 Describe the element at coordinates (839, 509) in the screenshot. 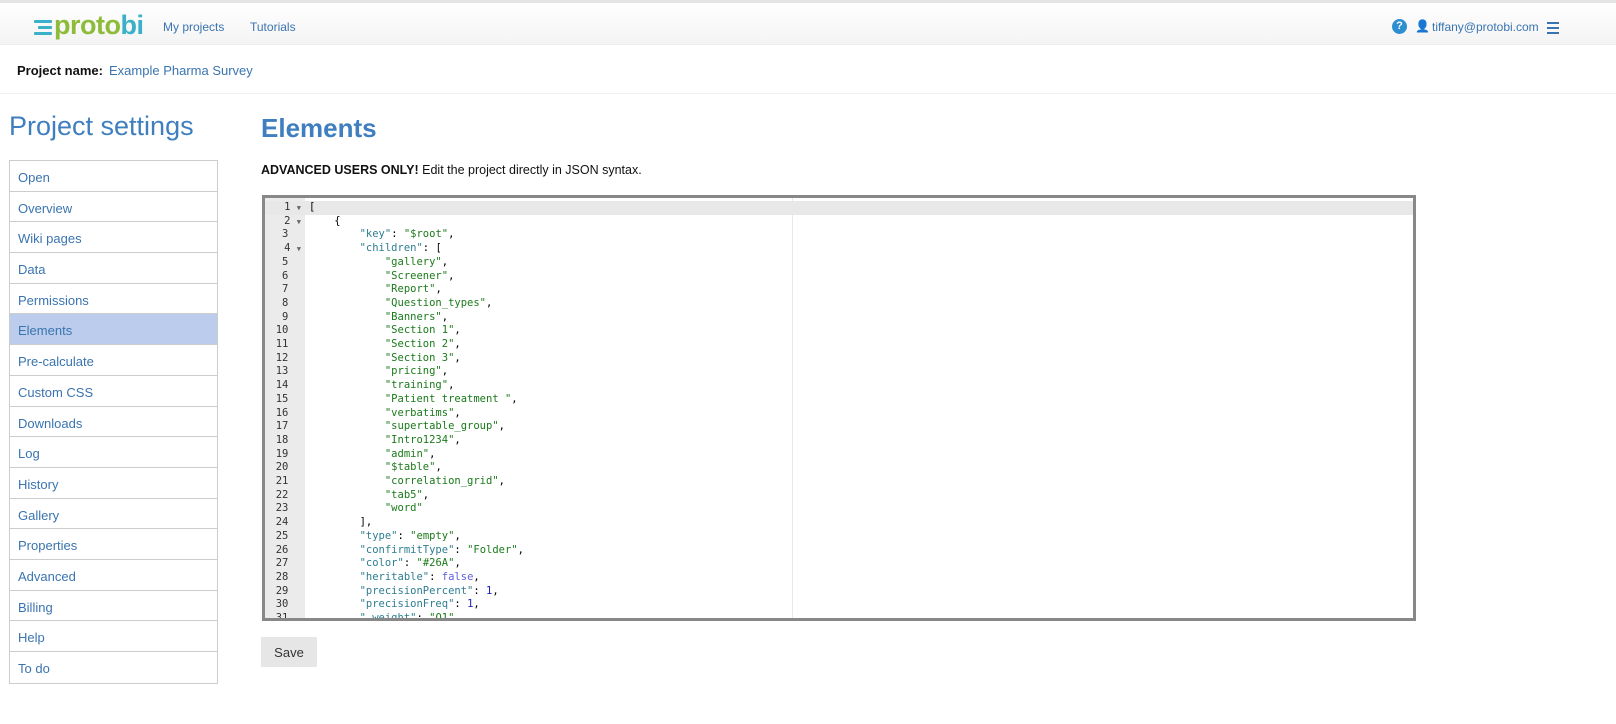

I see `code-line: 23 "word"` at that location.